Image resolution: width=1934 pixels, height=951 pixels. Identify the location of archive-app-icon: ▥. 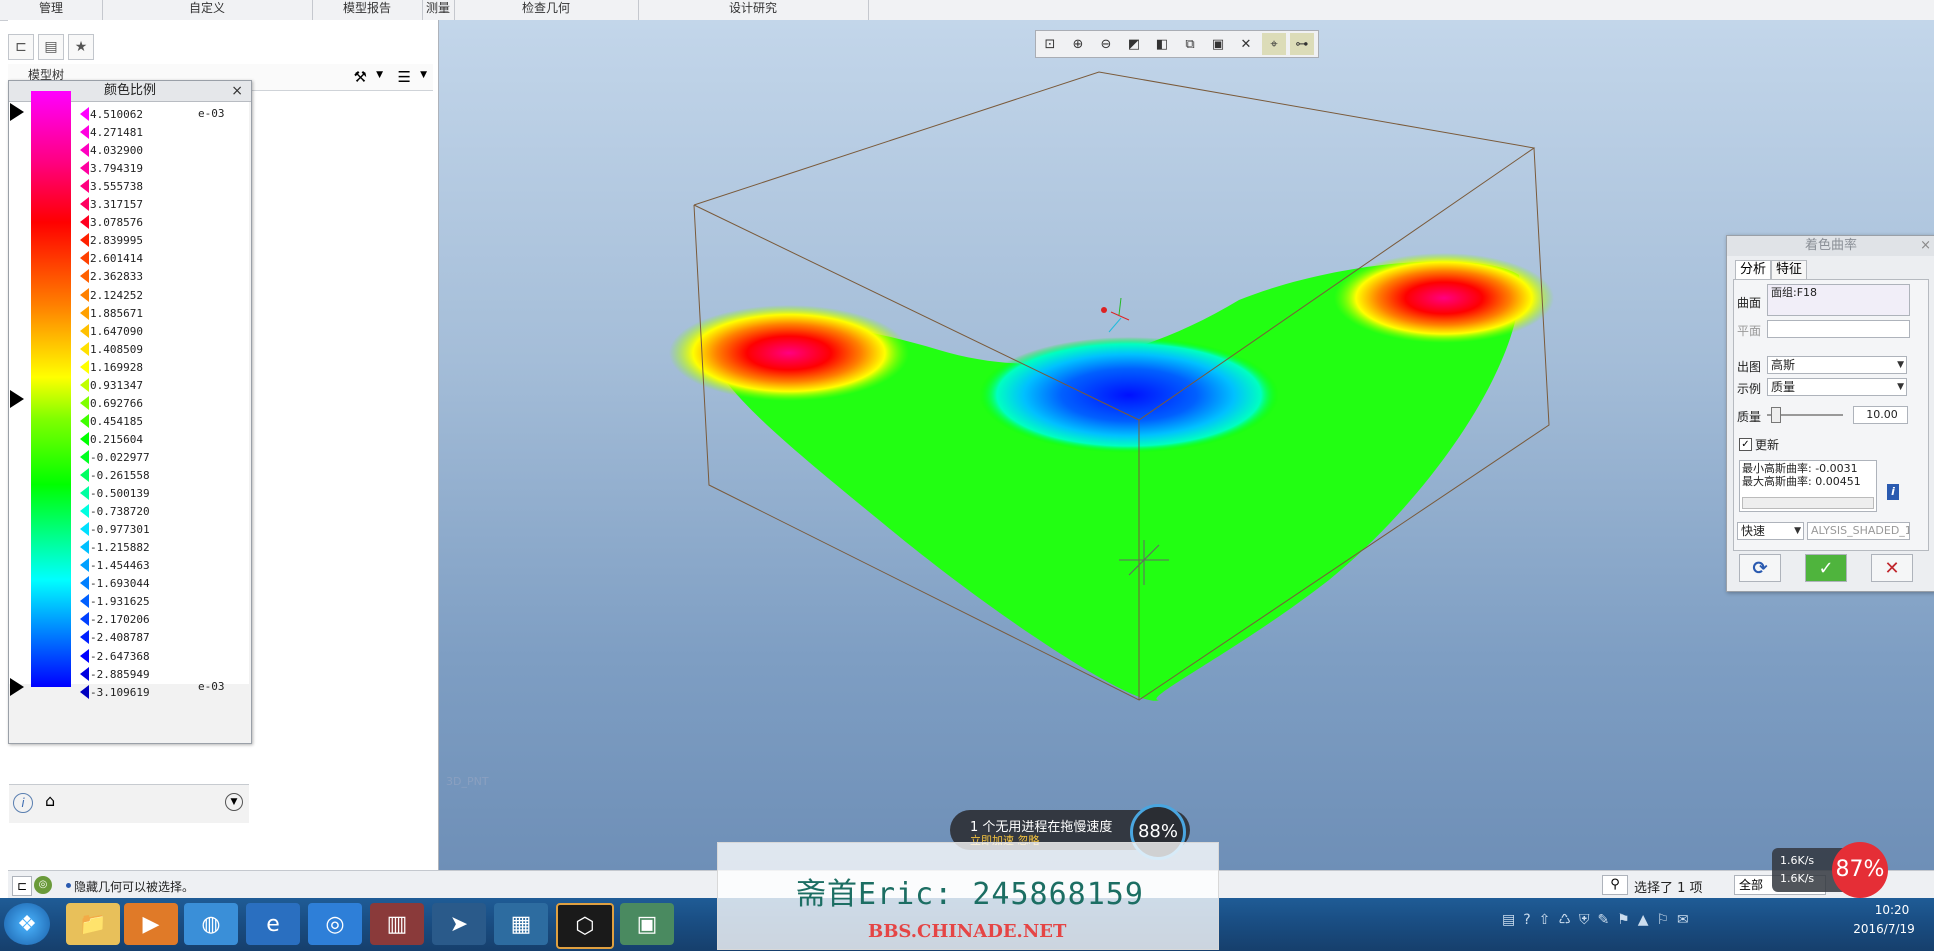
(397, 924).